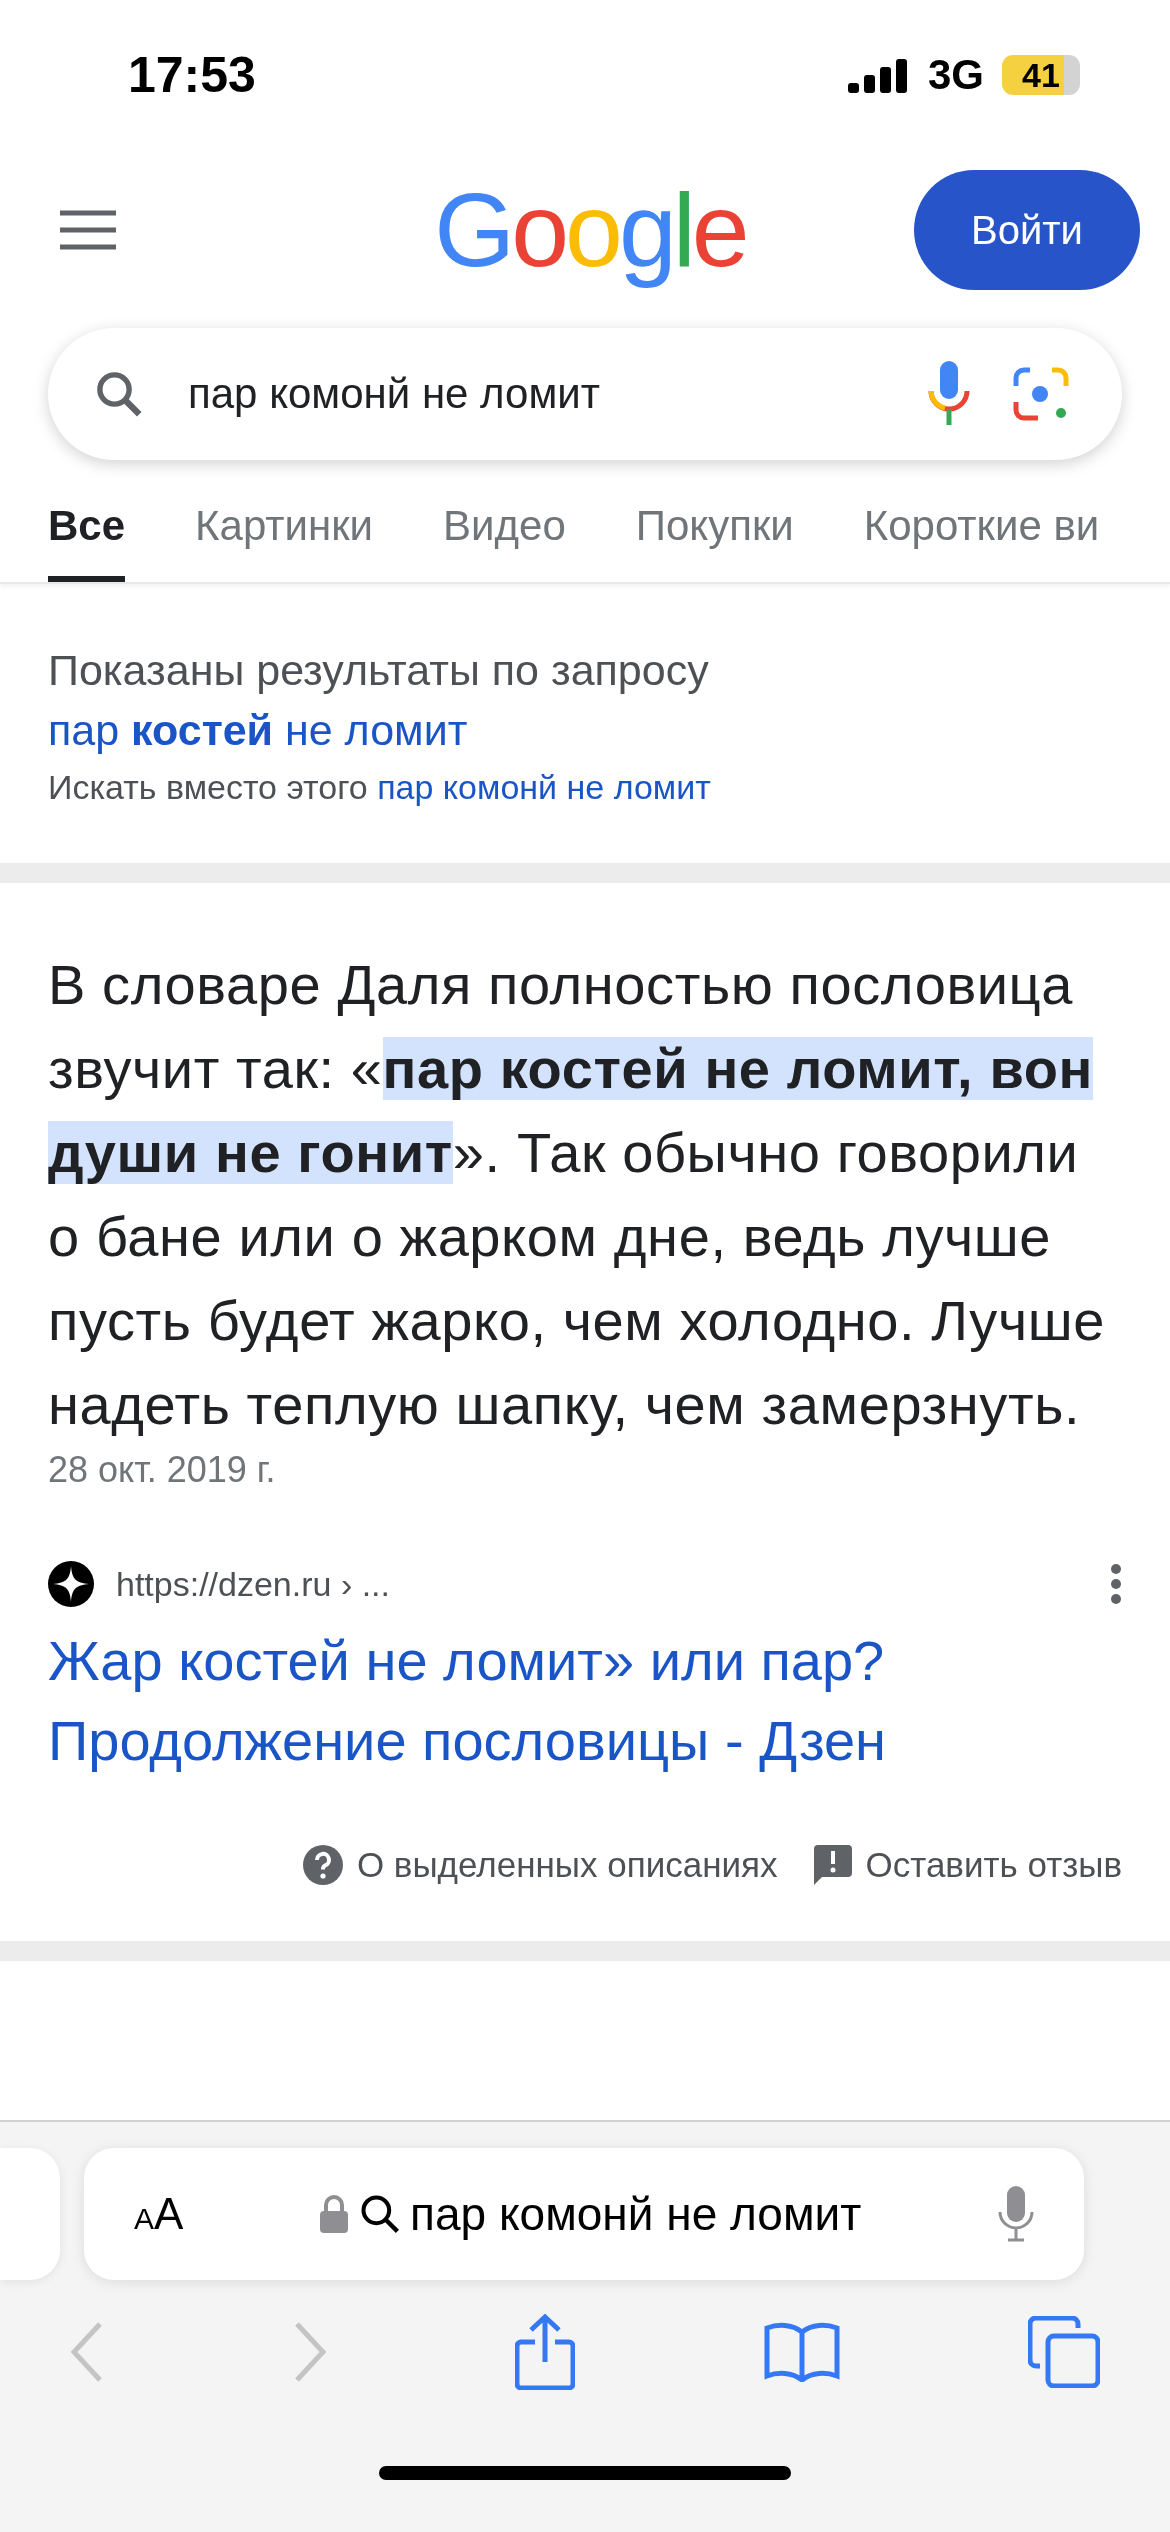  Describe the element at coordinates (567, 1865) in the screenshot. I see `about-snippets-link: О выделенных описаниях` at that location.